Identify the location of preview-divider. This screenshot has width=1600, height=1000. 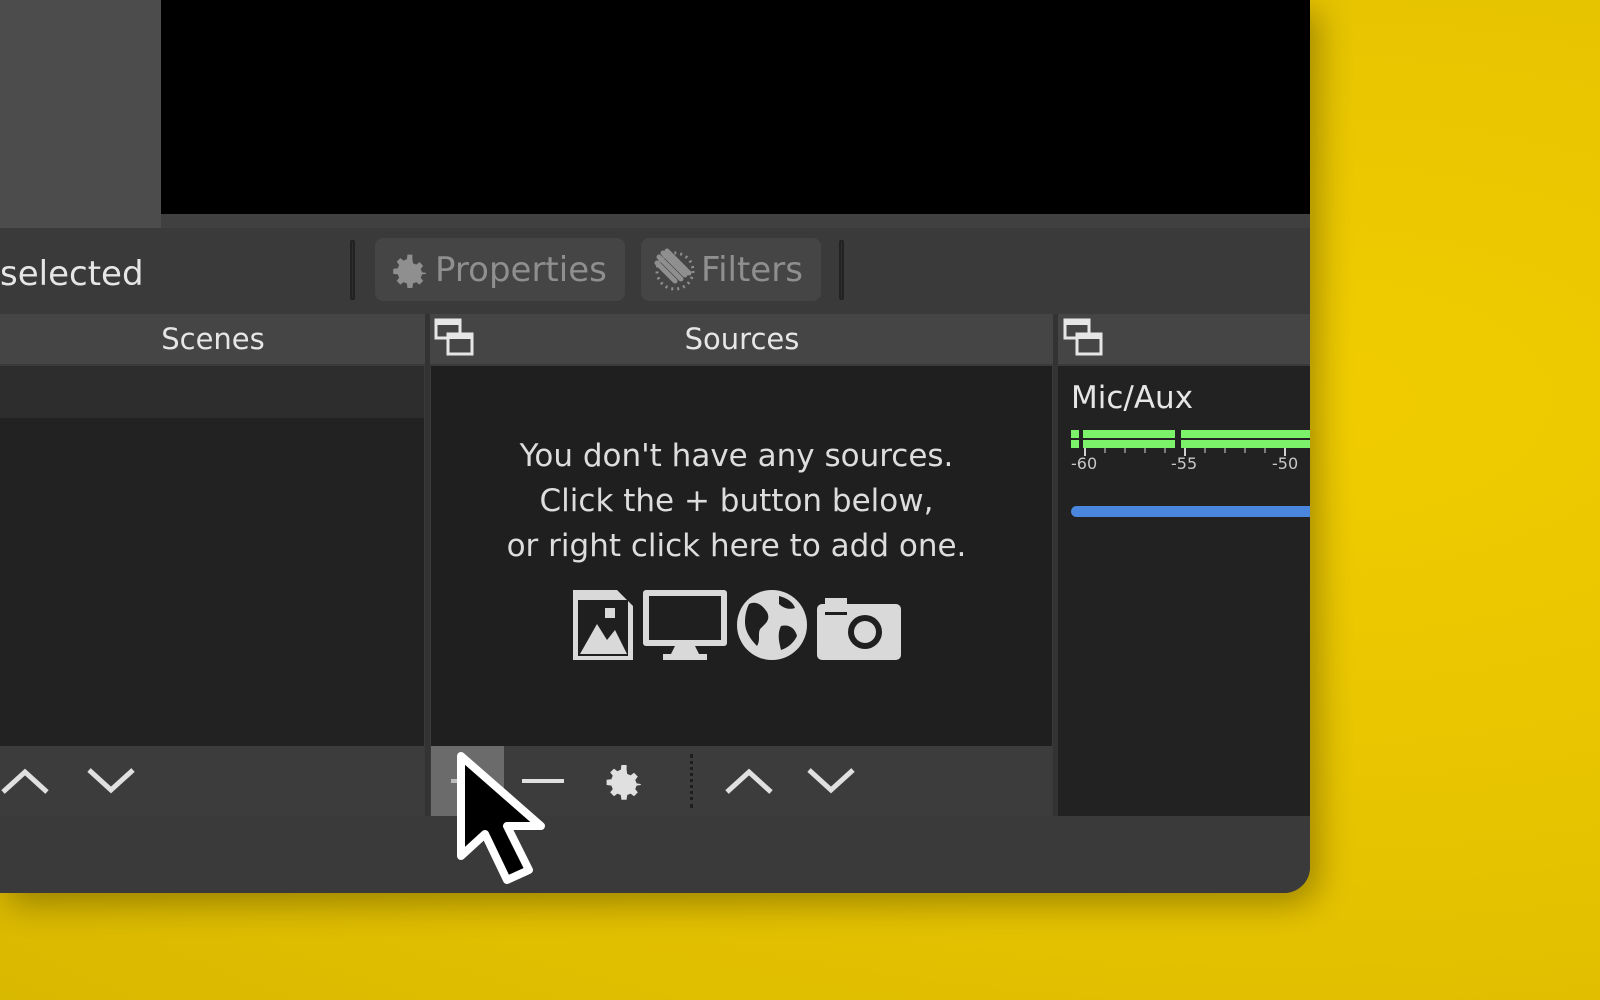
(735, 221).